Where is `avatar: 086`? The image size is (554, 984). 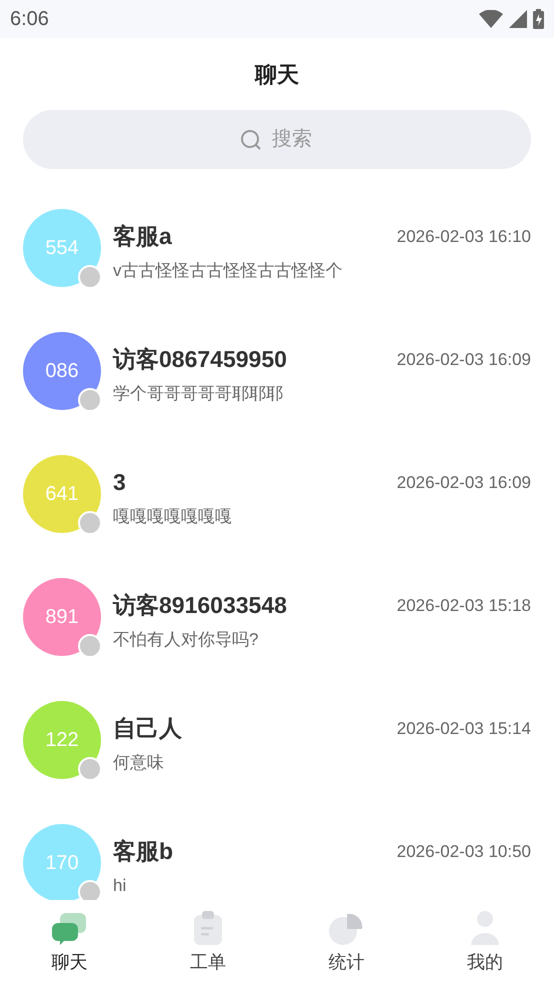
avatar: 086 is located at coordinates (62, 371).